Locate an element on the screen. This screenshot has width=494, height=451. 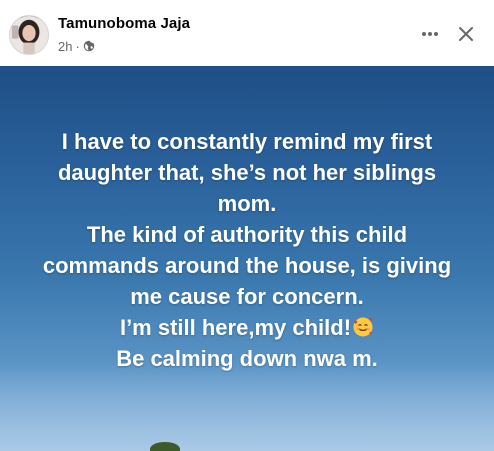
globe-icon is located at coordinates (89, 46).